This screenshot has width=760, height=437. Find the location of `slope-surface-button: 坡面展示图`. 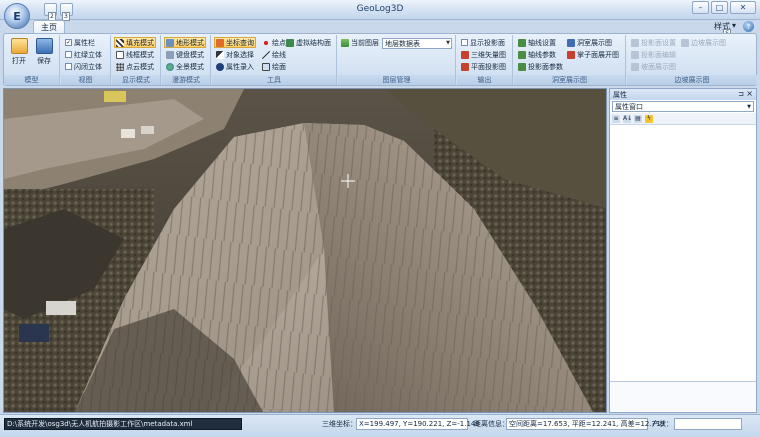

slope-surface-button: 坡面展示图 is located at coordinates (653, 66).